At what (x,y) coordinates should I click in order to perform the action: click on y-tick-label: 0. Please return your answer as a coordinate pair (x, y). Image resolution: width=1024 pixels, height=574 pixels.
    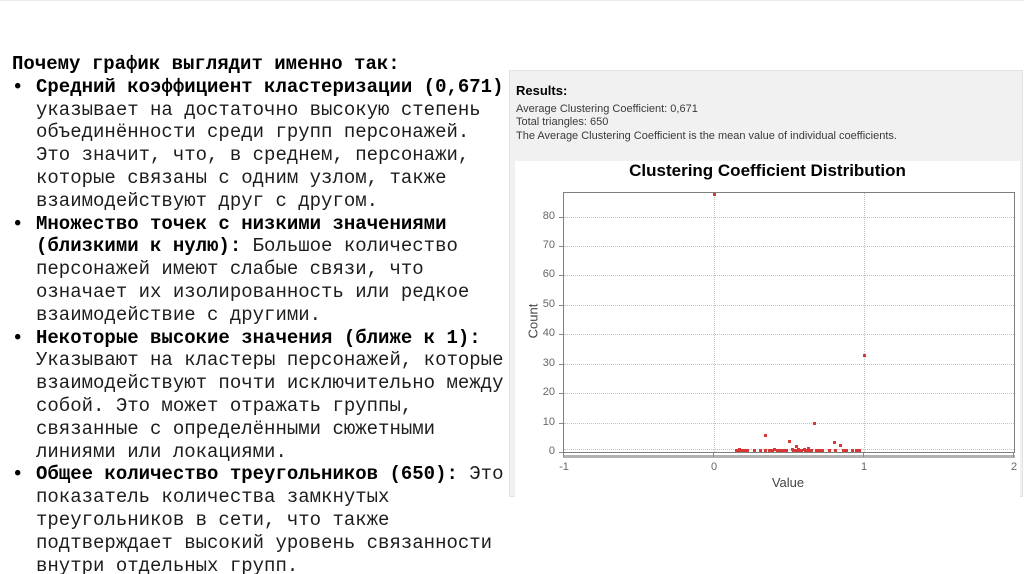
    Looking at the image, I should click on (551, 451).